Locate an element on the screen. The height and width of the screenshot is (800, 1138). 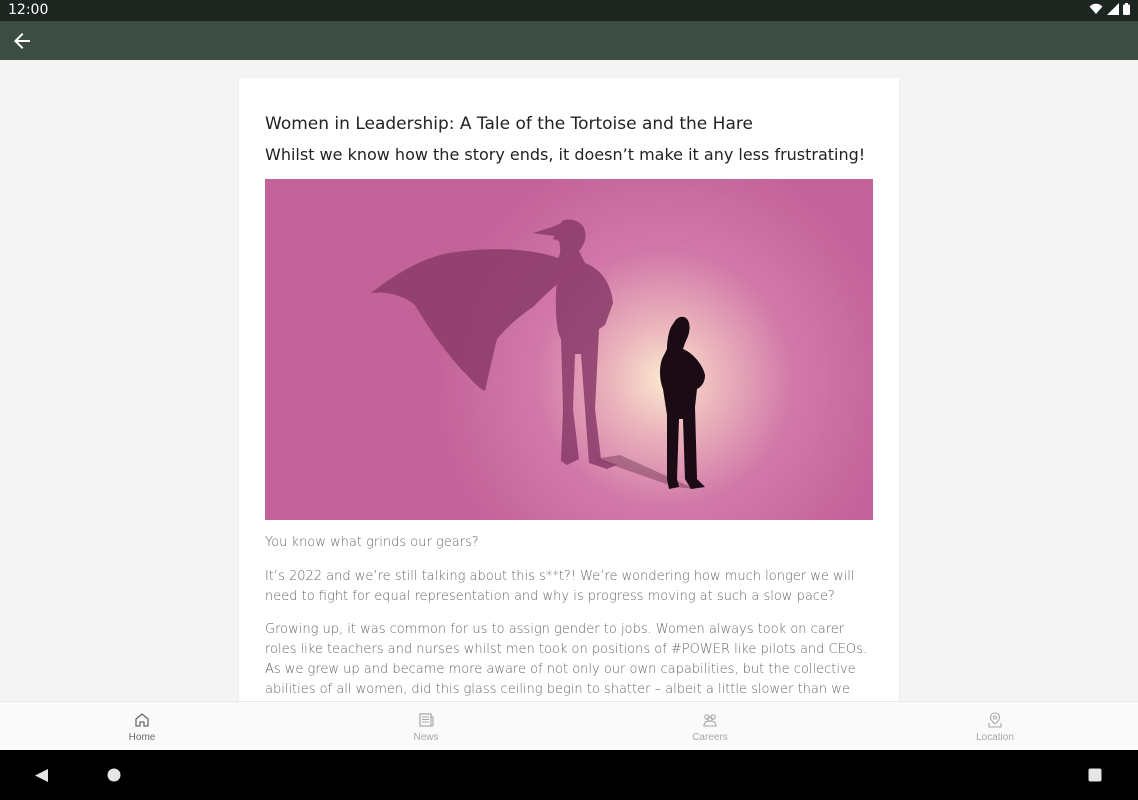
system-back-icon is located at coordinates (41, 775).